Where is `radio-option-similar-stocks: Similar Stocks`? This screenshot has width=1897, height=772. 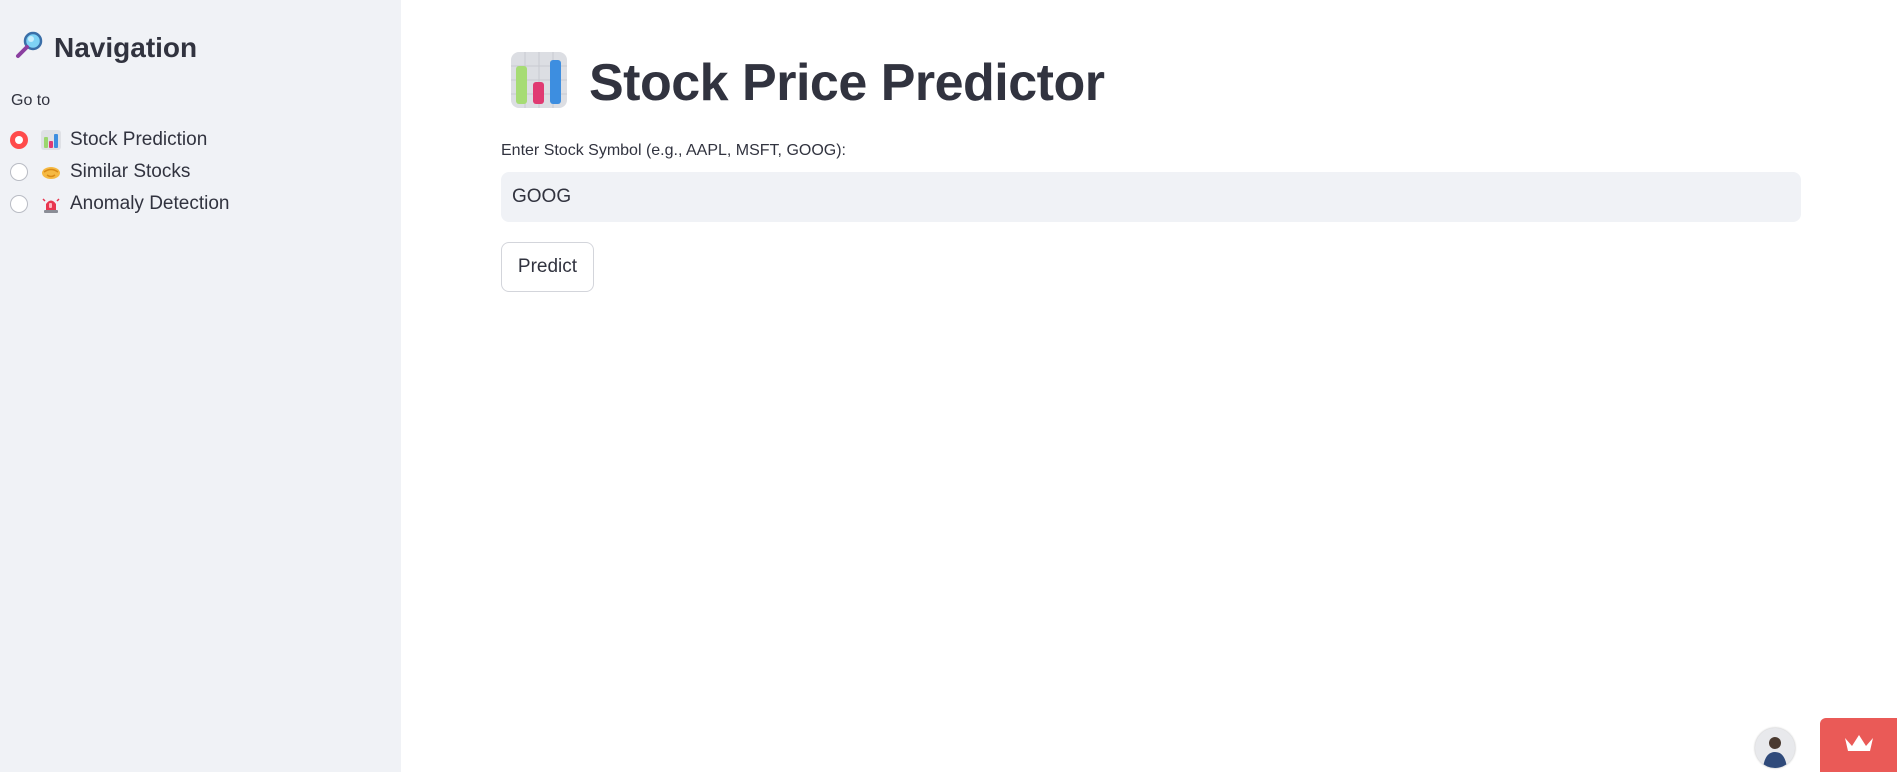
radio-option-similar-stocks: Similar Stocks is located at coordinates (119, 172).